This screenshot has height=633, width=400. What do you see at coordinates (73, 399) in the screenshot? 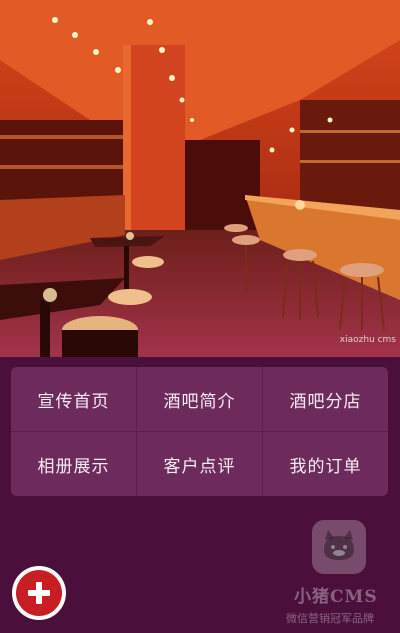
I see `menu-item-home: 宣传首页` at bounding box center [73, 399].